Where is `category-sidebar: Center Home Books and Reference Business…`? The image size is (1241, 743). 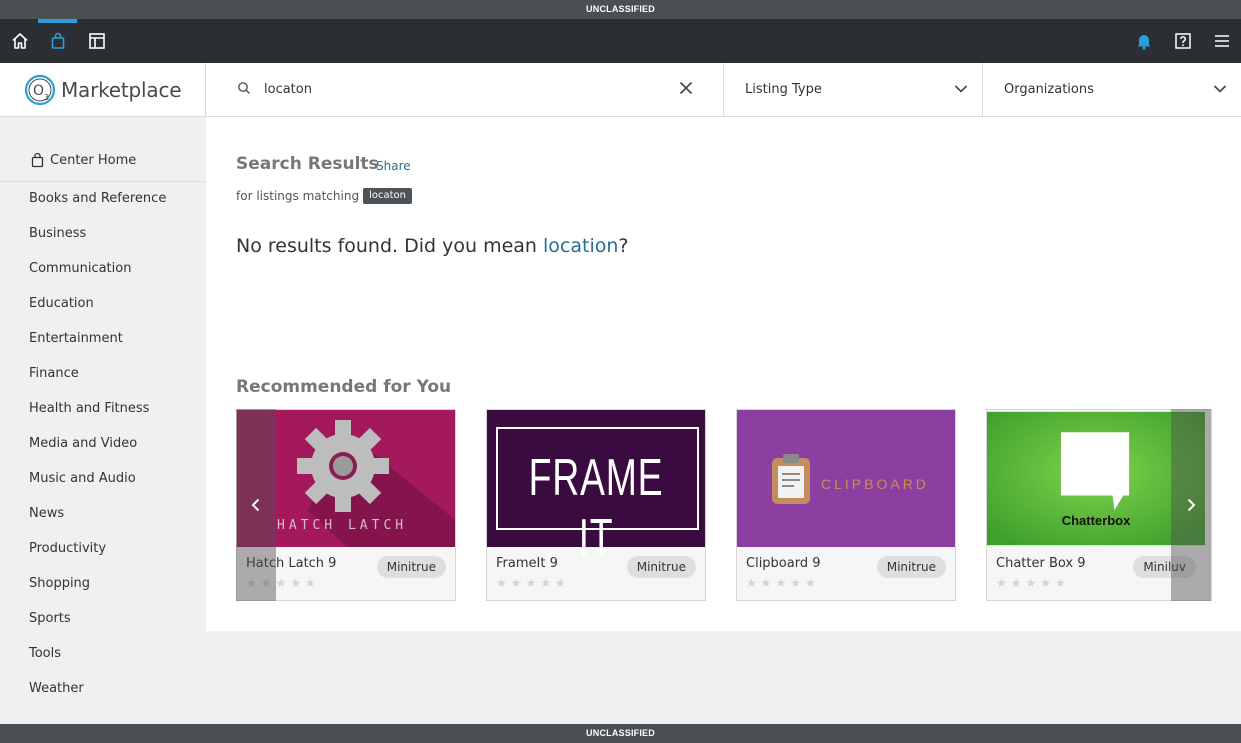
category-sidebar: Center Home Books and Reference Business… is located at coordinates (103, 420).